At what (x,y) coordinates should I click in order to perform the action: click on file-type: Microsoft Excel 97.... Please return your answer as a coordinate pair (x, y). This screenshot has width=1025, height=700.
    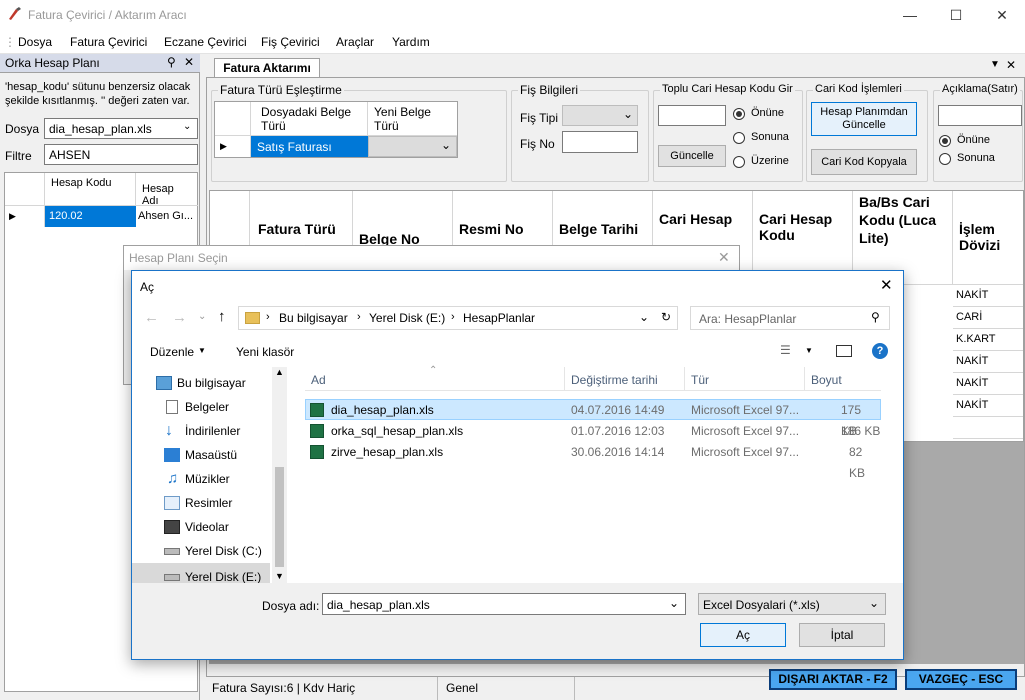
    Looking at the image, I should click on (745, 410).